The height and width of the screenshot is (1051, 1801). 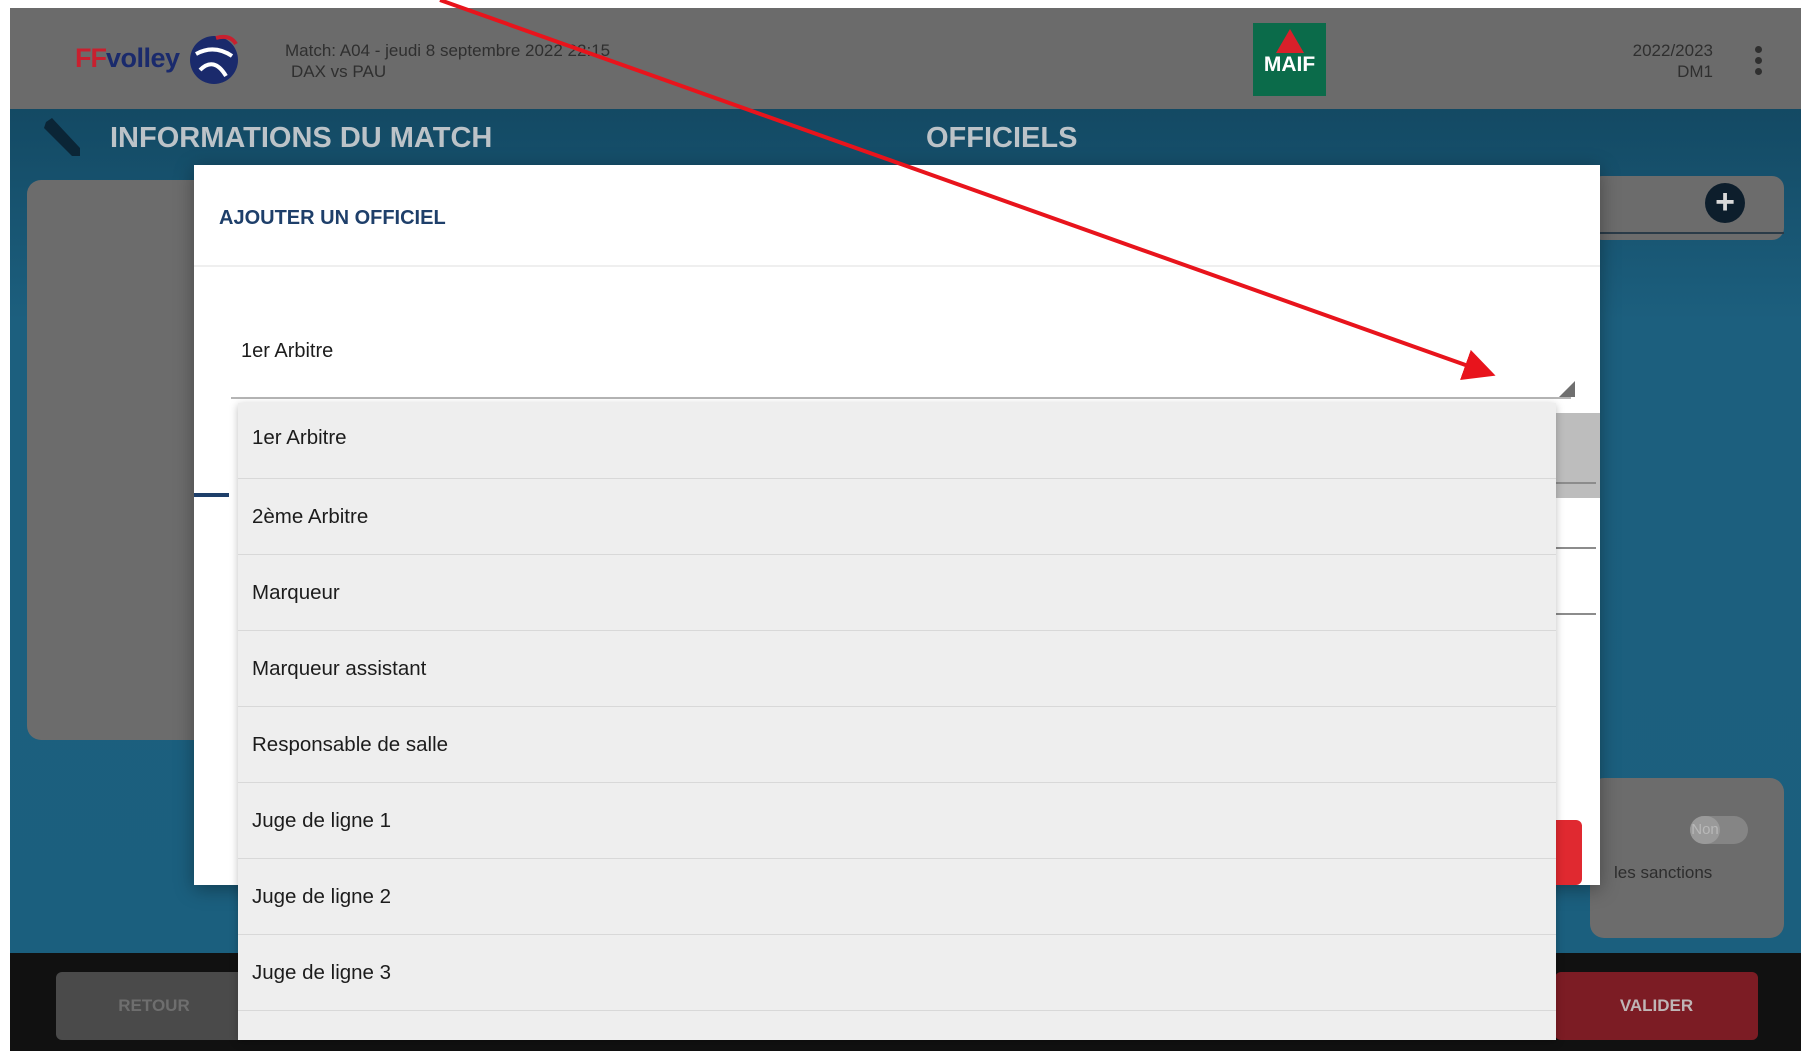 I want to click on section-officiels: OFFICIELS, so click(x=1001, y=138).